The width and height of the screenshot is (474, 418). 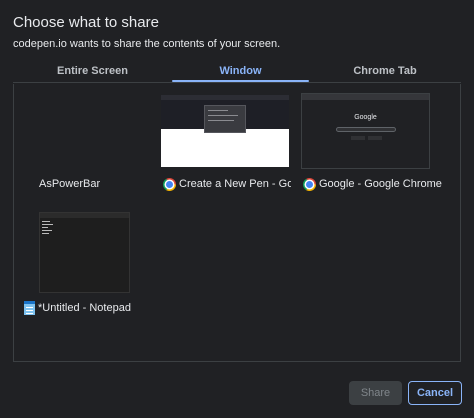 I want to click on selected-tab-indicator, so click(x=240, y=81).